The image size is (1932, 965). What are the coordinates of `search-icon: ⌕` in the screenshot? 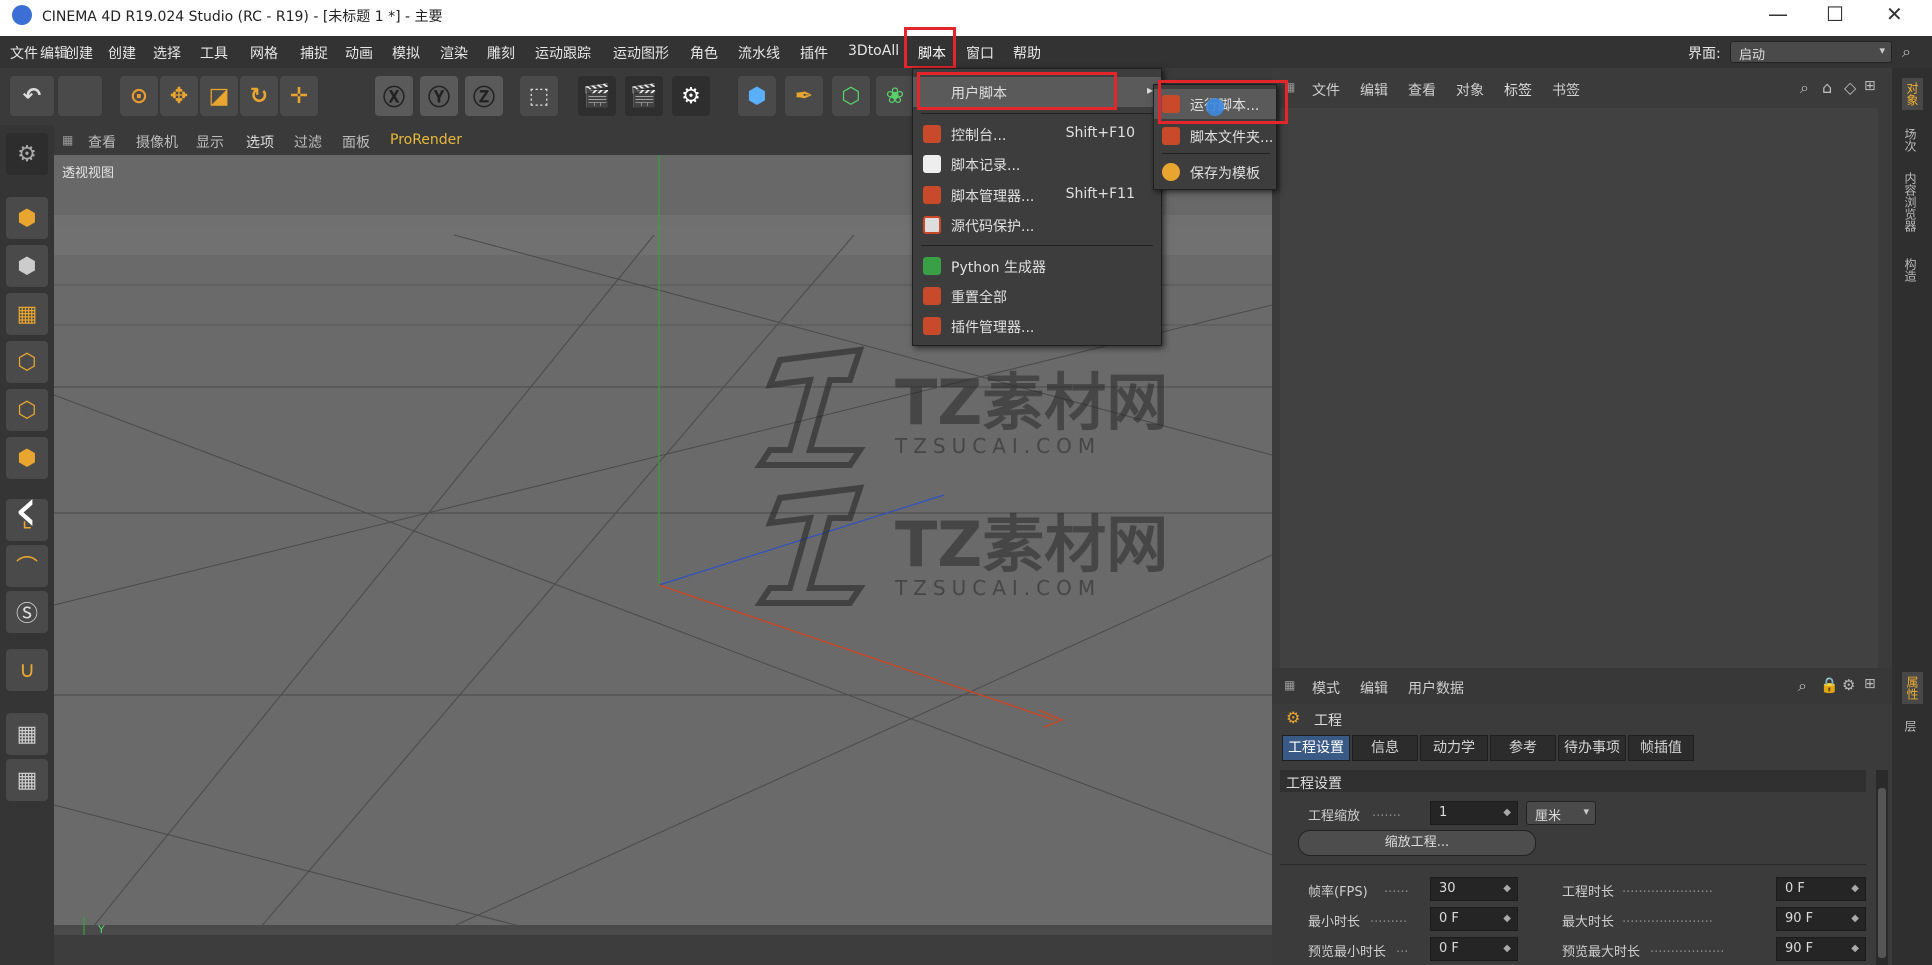 It's located at (1802, 686).